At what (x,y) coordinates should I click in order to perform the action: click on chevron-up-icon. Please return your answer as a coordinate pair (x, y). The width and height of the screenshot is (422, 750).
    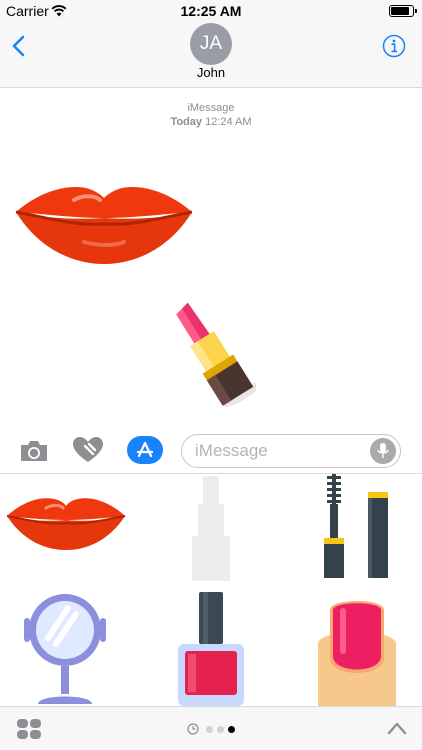
    Looking at the image, I should click on (397, 728).